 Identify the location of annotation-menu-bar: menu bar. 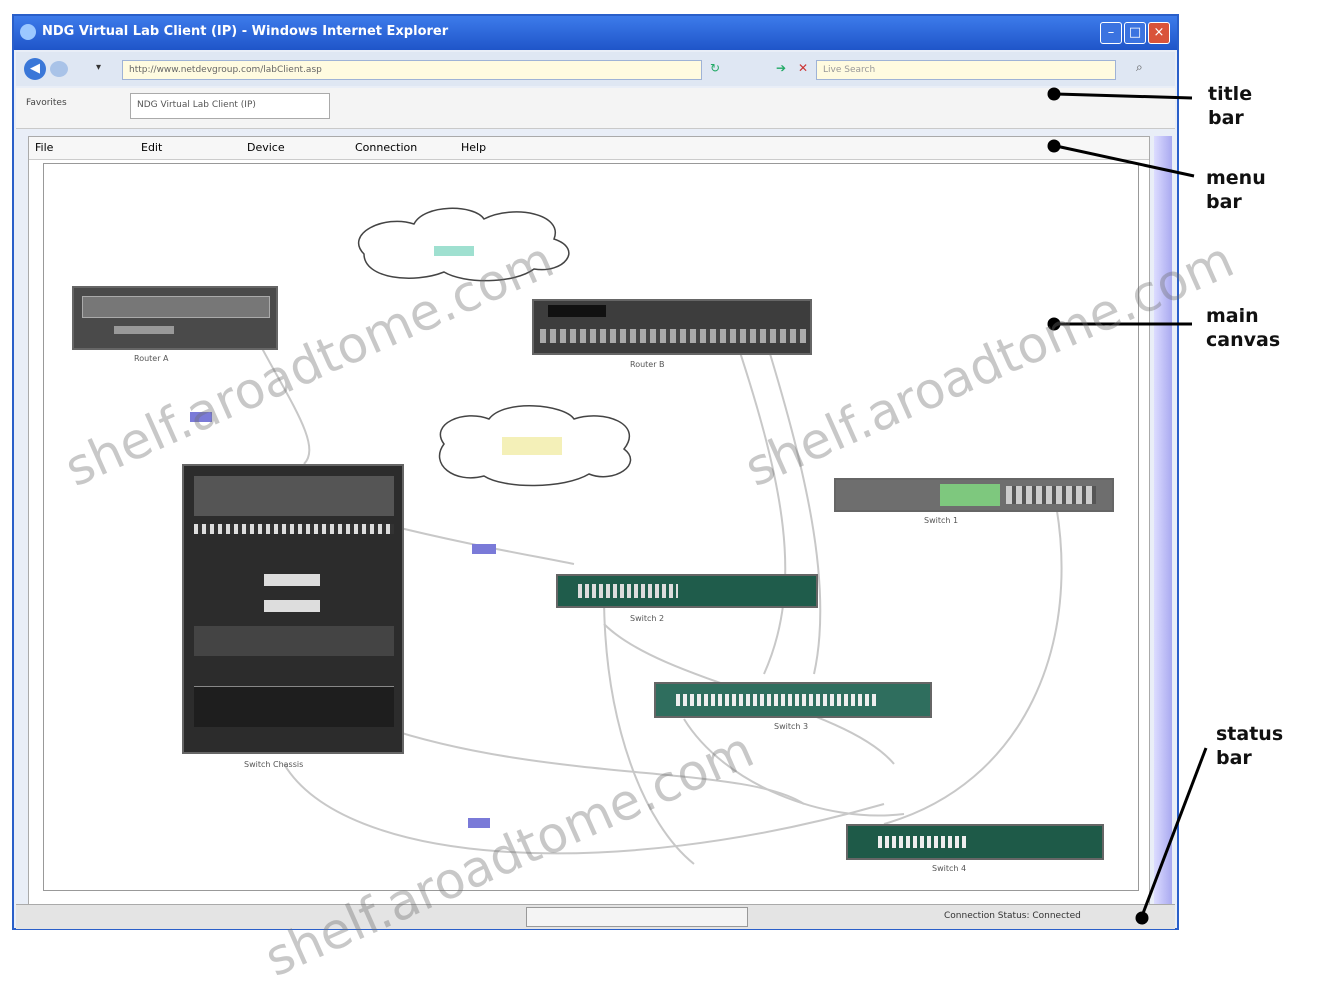
(1236, 190).